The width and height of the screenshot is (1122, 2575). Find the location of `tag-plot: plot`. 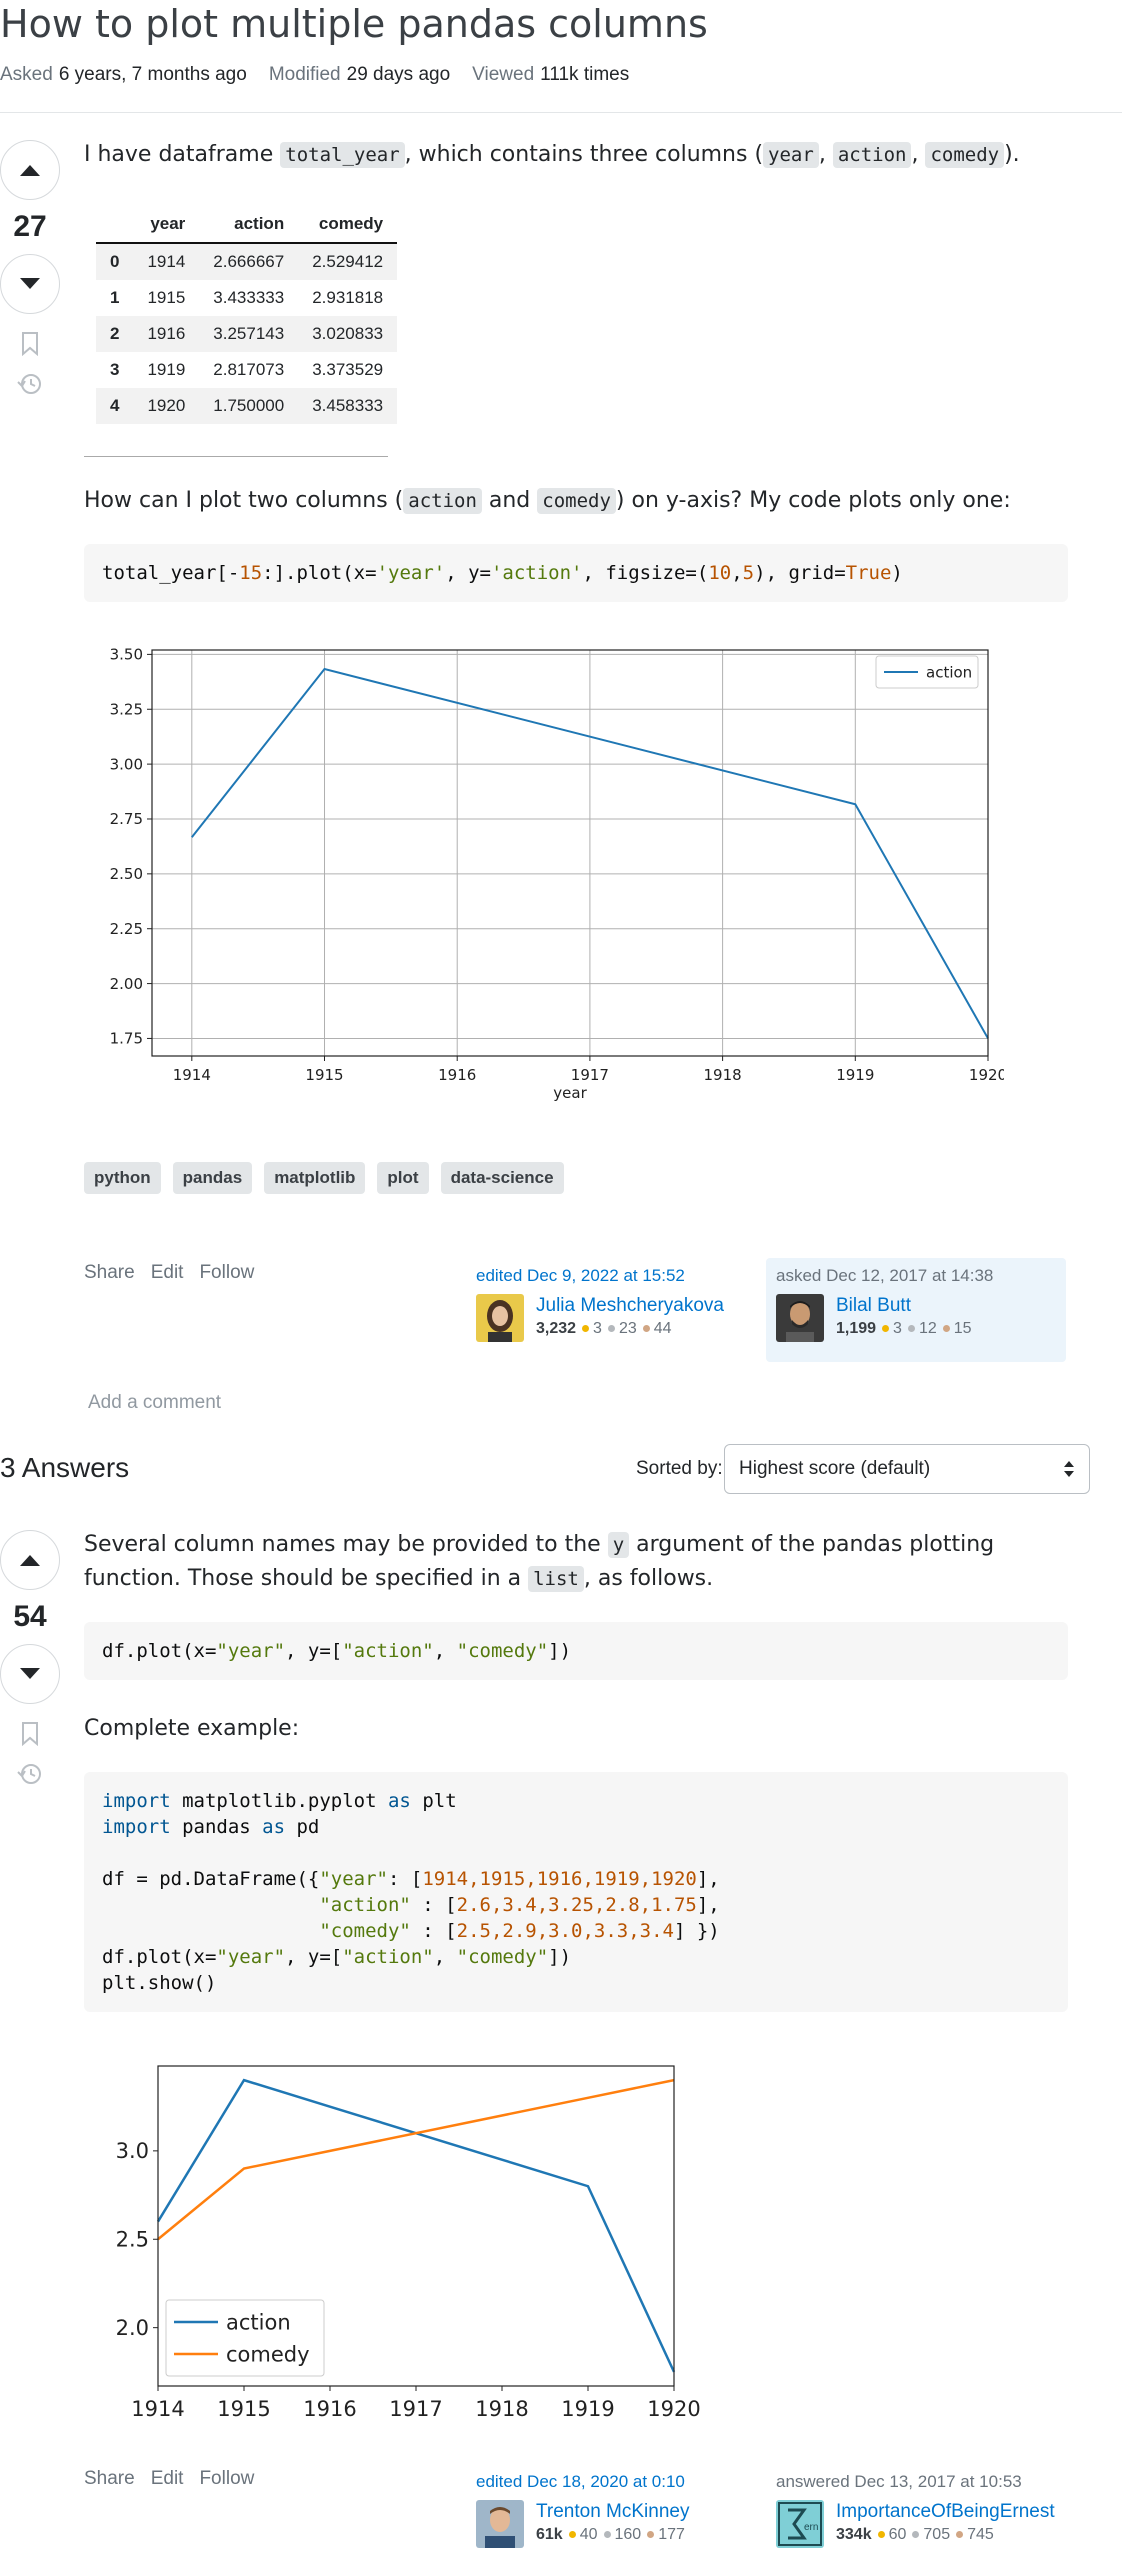

tag-plot: plot is located at coordinates (403, 1178).